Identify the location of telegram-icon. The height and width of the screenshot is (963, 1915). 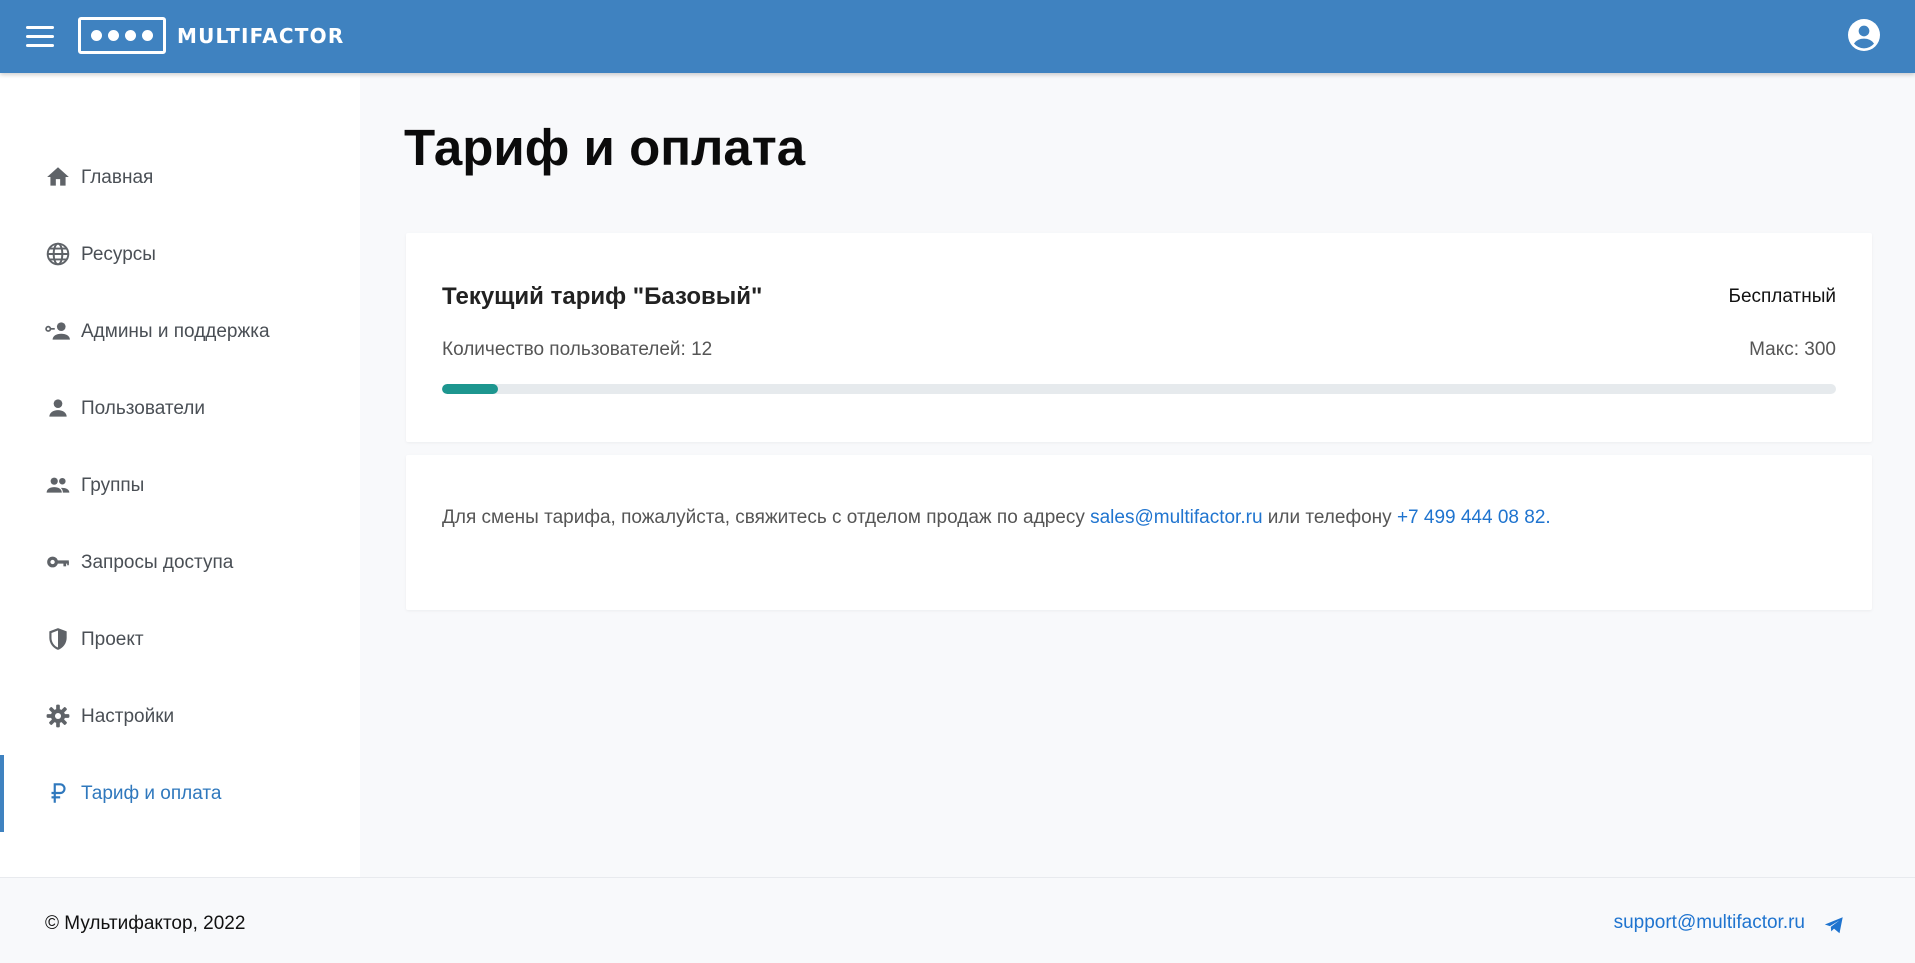
(1834, 925).